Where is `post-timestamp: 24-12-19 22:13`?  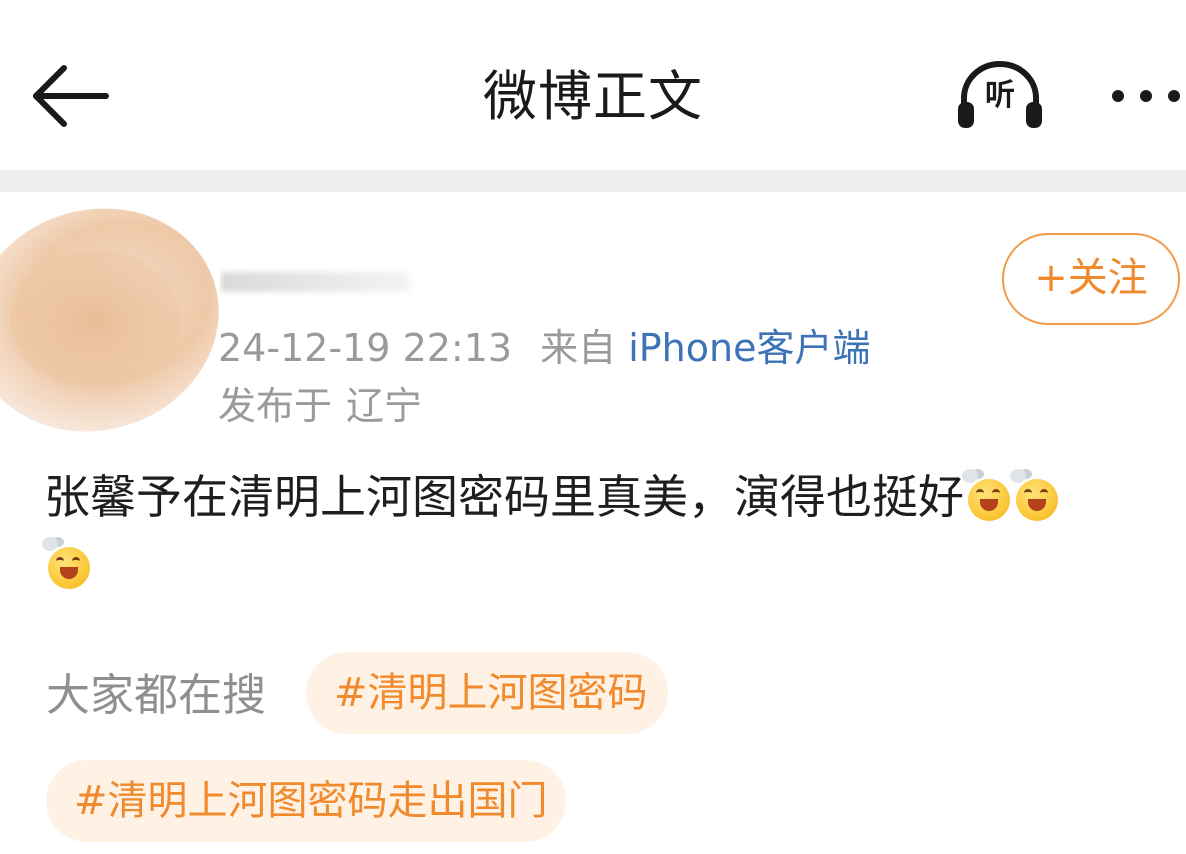 post-timestamp: 24-12-19 22:13 is located at coordinates (365, 348).